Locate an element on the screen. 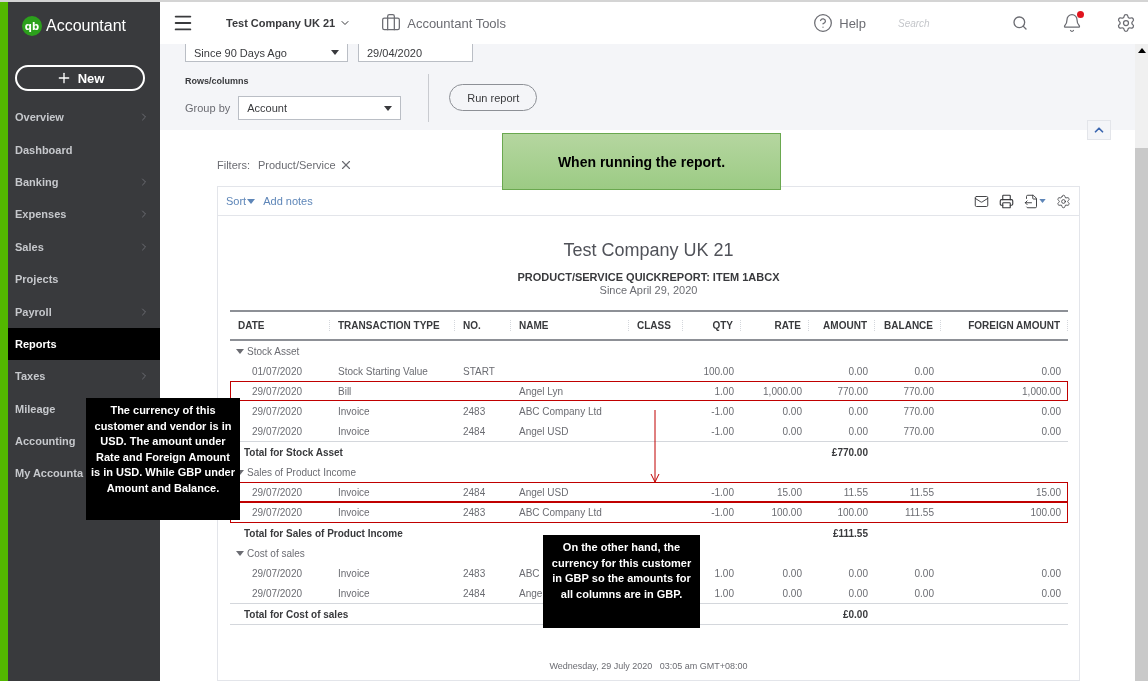 The image size is (1148, 681). help-button: Help is located at coordinates (839, 23).